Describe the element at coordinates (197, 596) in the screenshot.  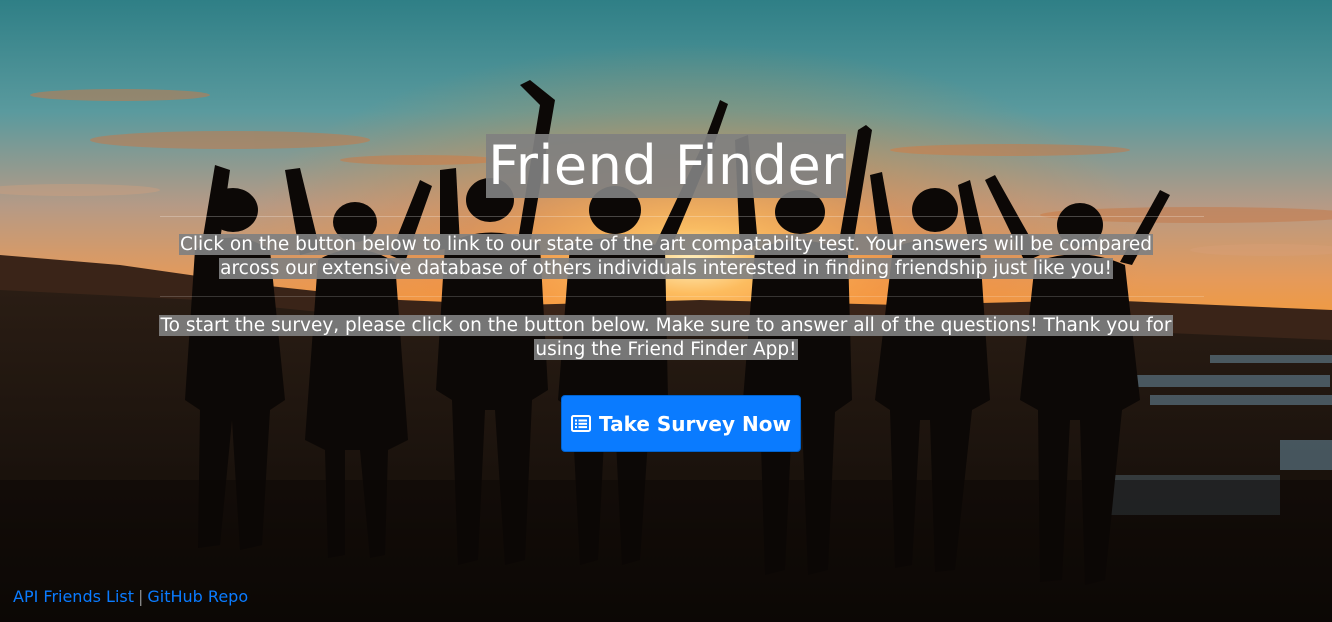
I see `github-repo-link: GitHub Repo` at that location.